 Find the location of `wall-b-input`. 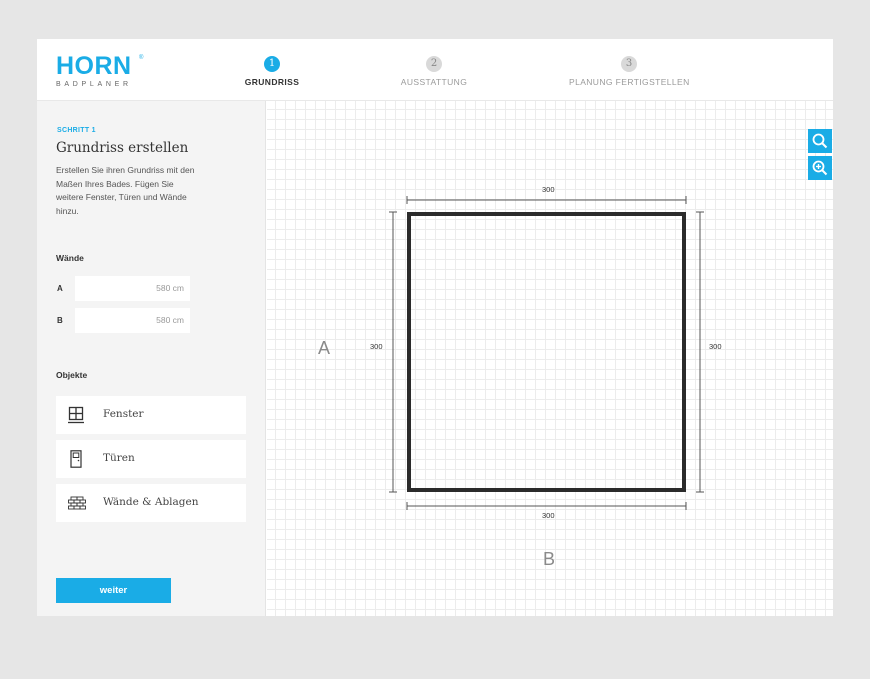

wall-b-input is located at coordinates (132, 320).